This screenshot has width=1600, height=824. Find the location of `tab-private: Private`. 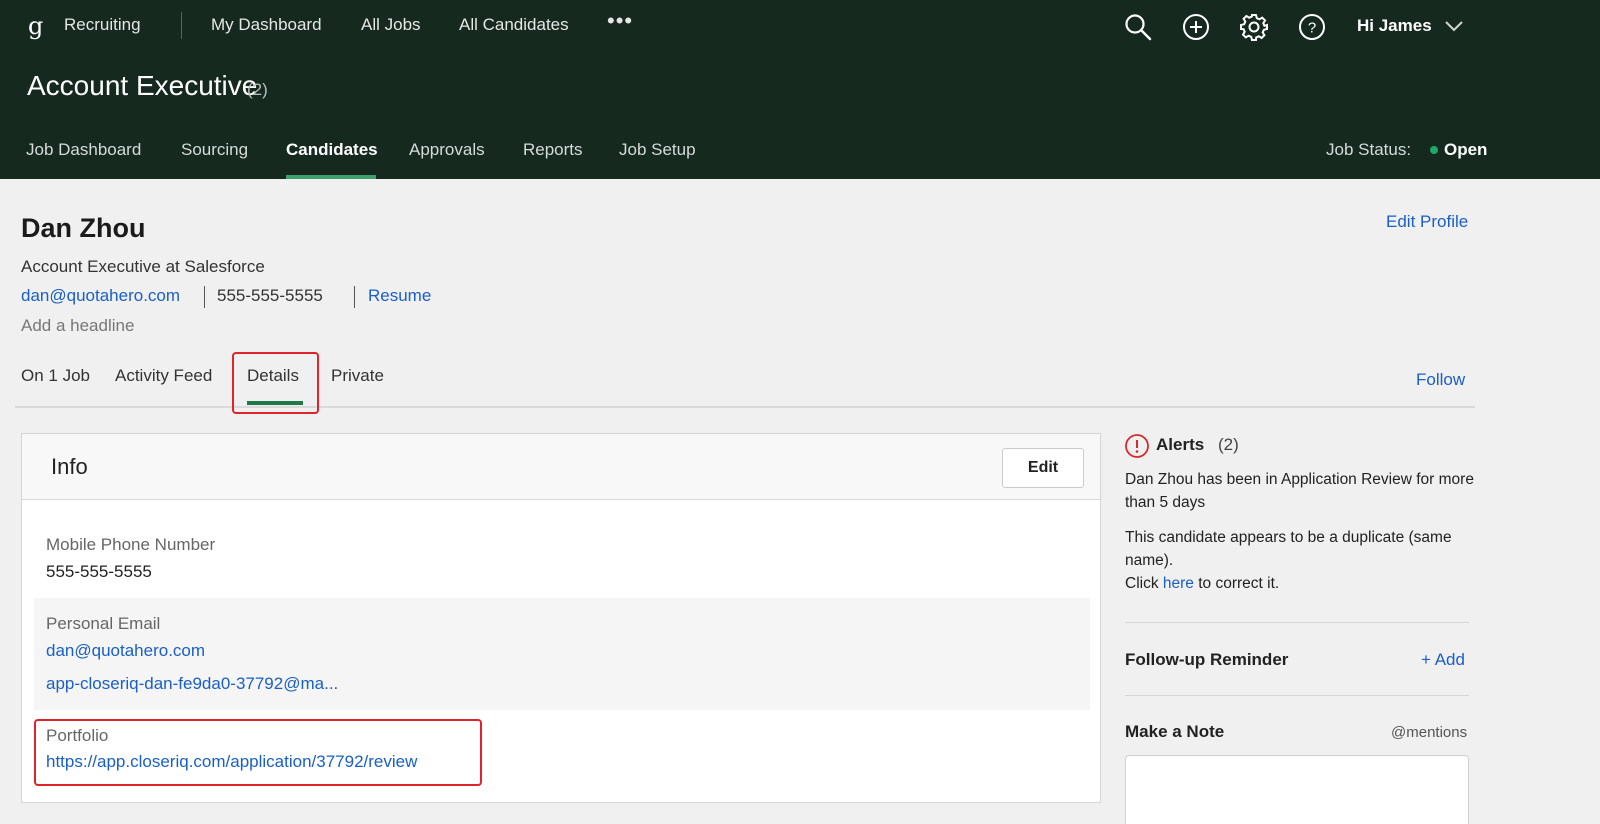

tab-private: Private is located at coordinates (357, 376).